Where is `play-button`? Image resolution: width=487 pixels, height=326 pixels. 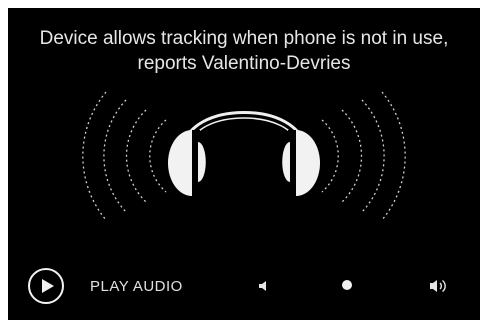
play-button is located at coordinates (46, 286).